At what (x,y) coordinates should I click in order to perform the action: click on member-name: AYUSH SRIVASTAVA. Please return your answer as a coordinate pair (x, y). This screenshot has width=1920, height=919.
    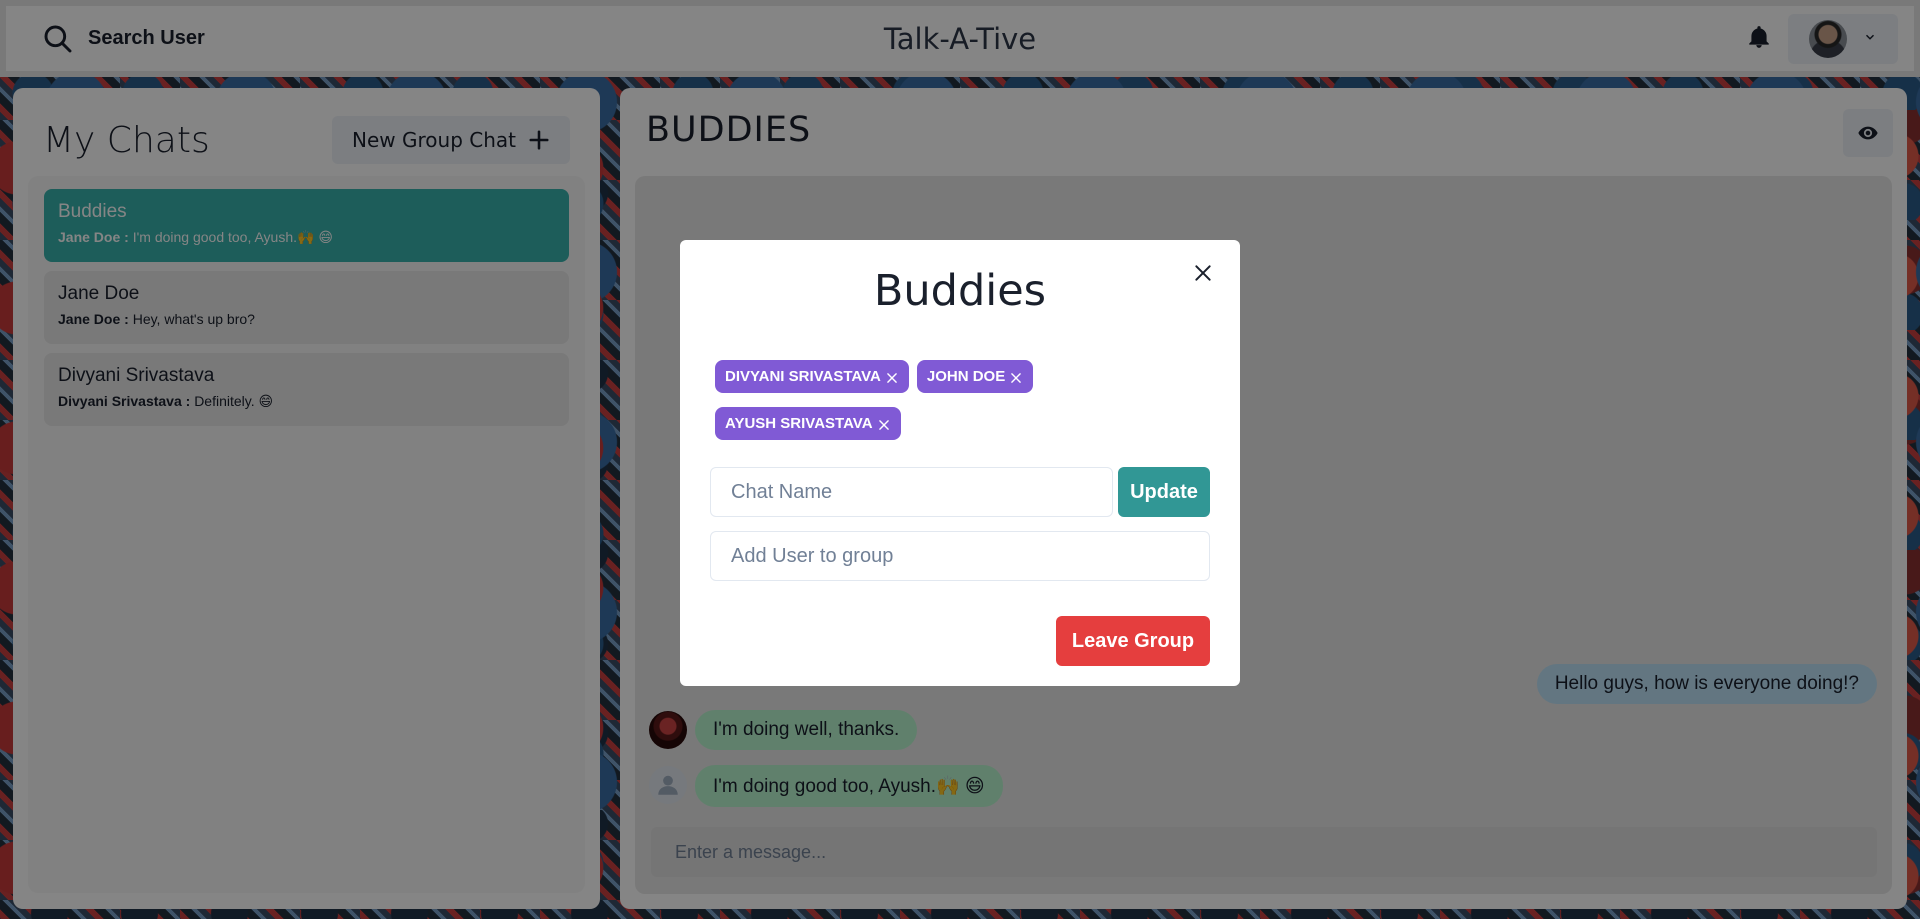
    Looking at the image, I should click on (799, 423).